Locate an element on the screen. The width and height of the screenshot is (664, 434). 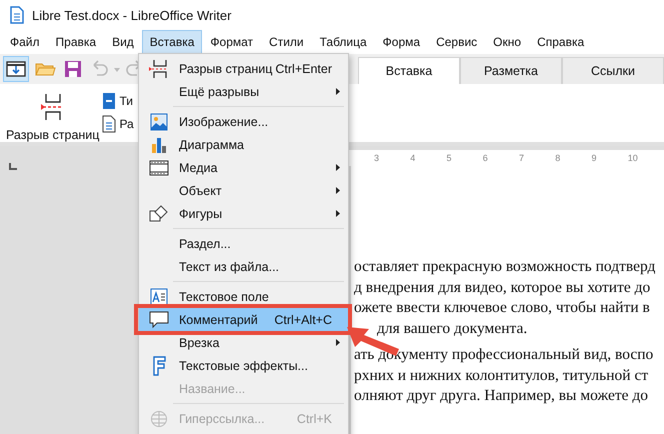
ruler-number: 10 is located at coordinates (633, 158).